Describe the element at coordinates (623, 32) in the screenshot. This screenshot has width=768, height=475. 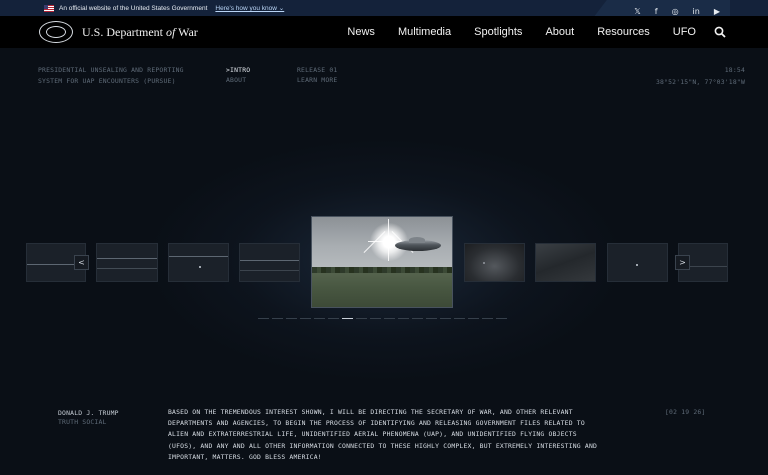
I see `nav-resources: Resources` at that location.